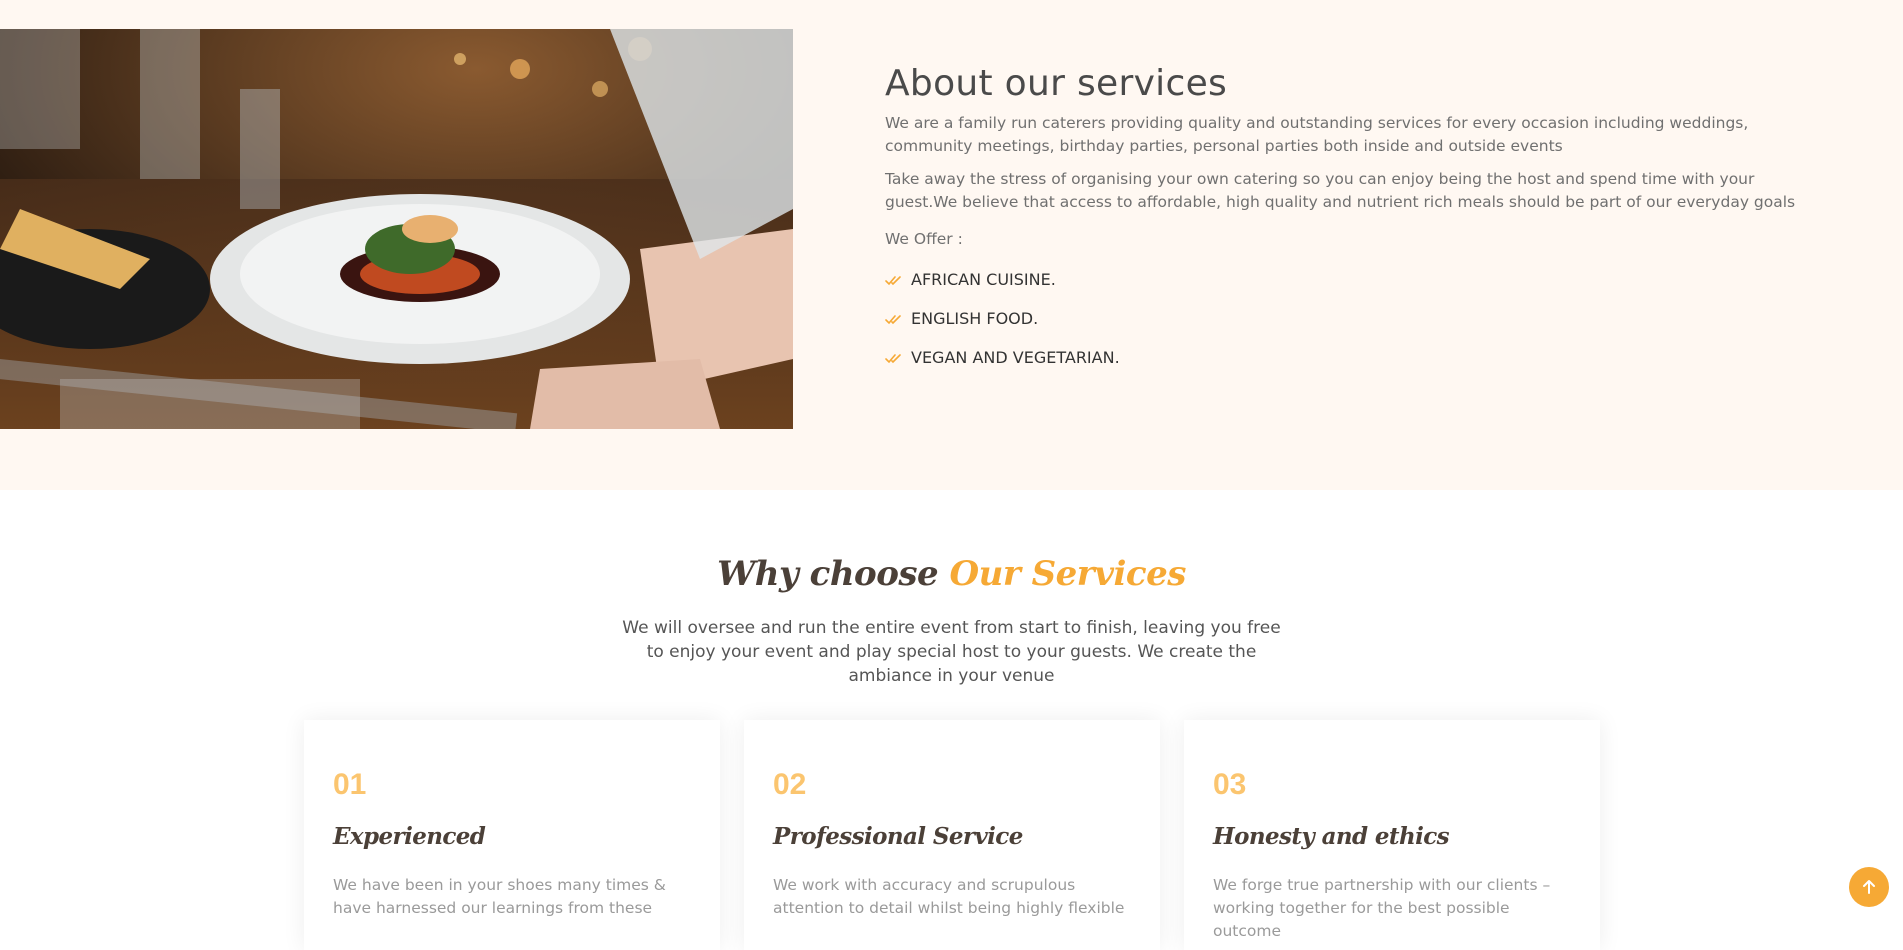  I want to click on card-number: 01, so click(350, 784).